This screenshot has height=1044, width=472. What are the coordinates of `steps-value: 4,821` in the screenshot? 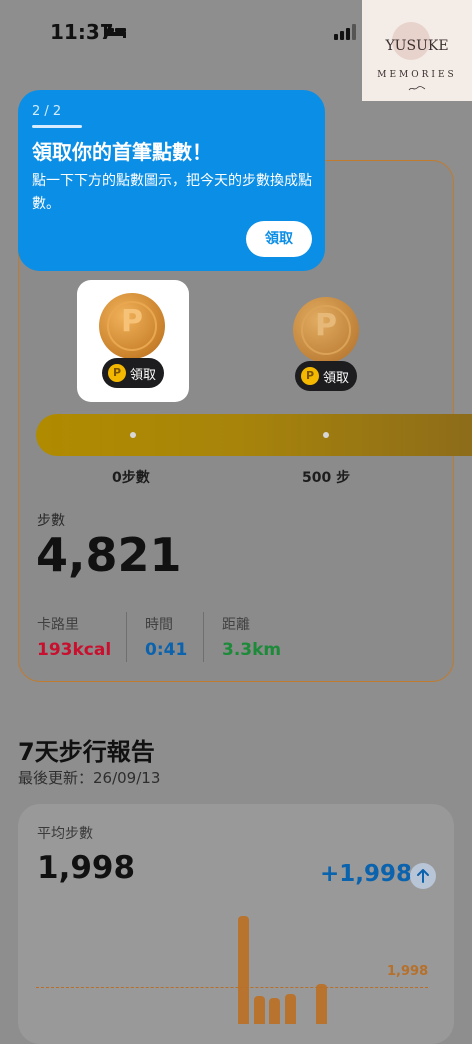 It's located at (109, 555).